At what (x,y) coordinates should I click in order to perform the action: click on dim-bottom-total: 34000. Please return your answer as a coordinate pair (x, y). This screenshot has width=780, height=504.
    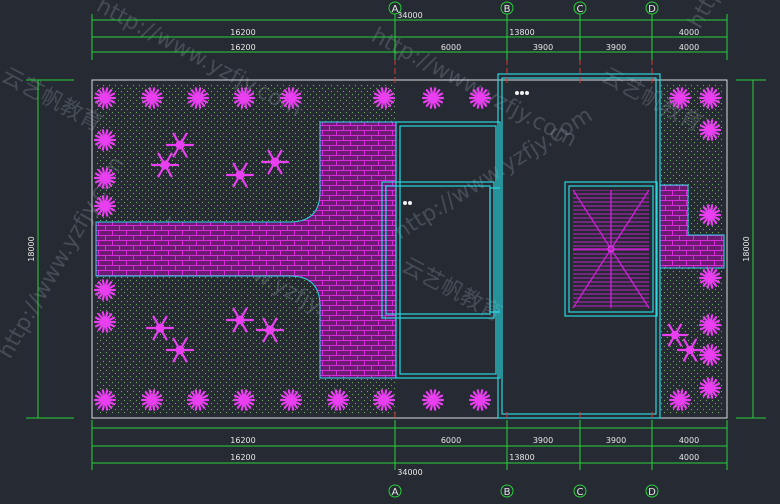
    Looking at the image, I should click on (409, 472).